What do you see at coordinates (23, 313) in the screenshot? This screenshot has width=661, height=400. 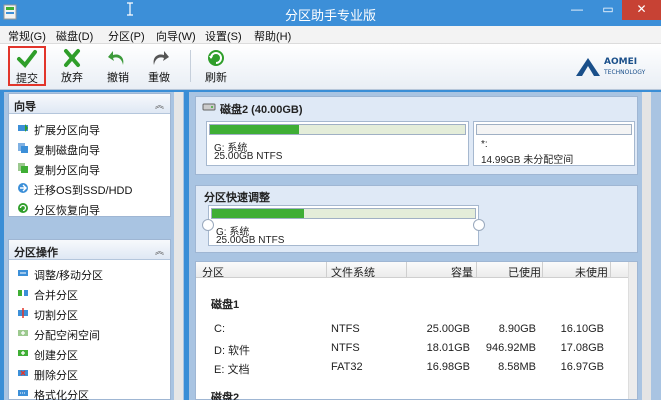 I see `split-partition-icon` at bounding box center [23, 313].